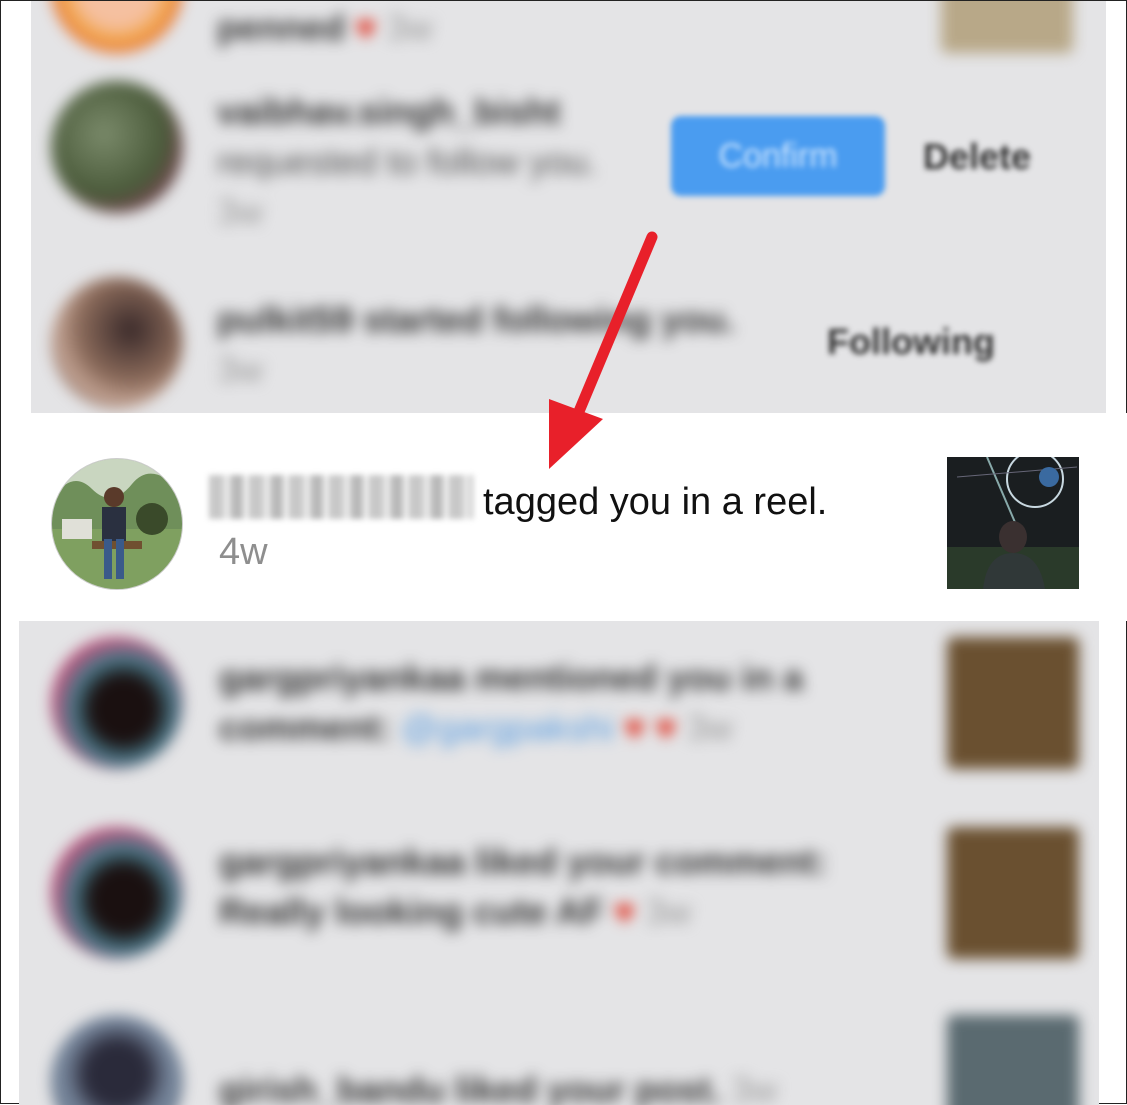  Describe the element at coordinates (1013, 523) in the screenshot. I see `reel-thumbnail` at that location.